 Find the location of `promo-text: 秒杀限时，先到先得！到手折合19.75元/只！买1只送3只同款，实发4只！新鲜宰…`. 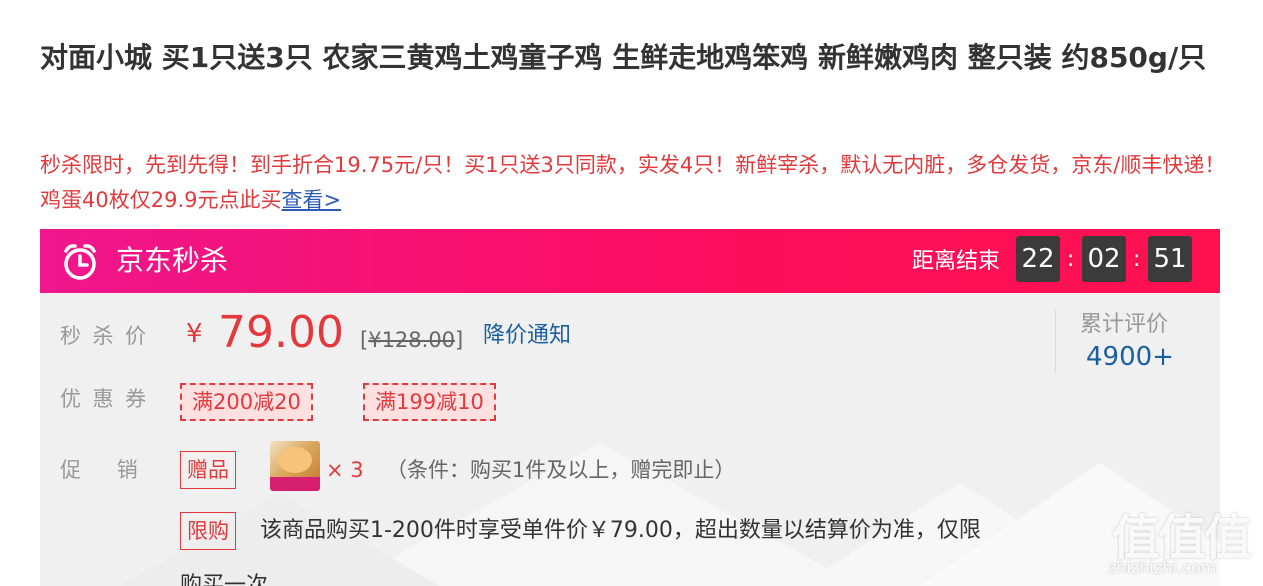

promo-text: 秒杀限时，先到先得！到手折合19.75元/只！买1只送3只同款，实发4只！新鲜宰… is located at coordinates (635, 183).